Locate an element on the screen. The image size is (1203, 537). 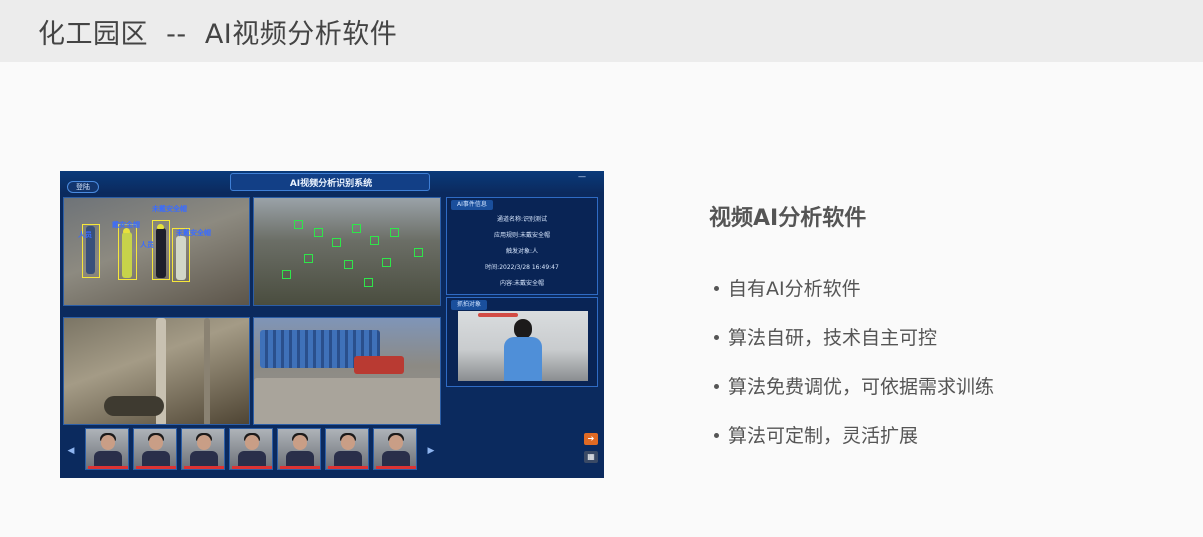
event-line: 触发对象:人 is located at coordinates (522, 251).